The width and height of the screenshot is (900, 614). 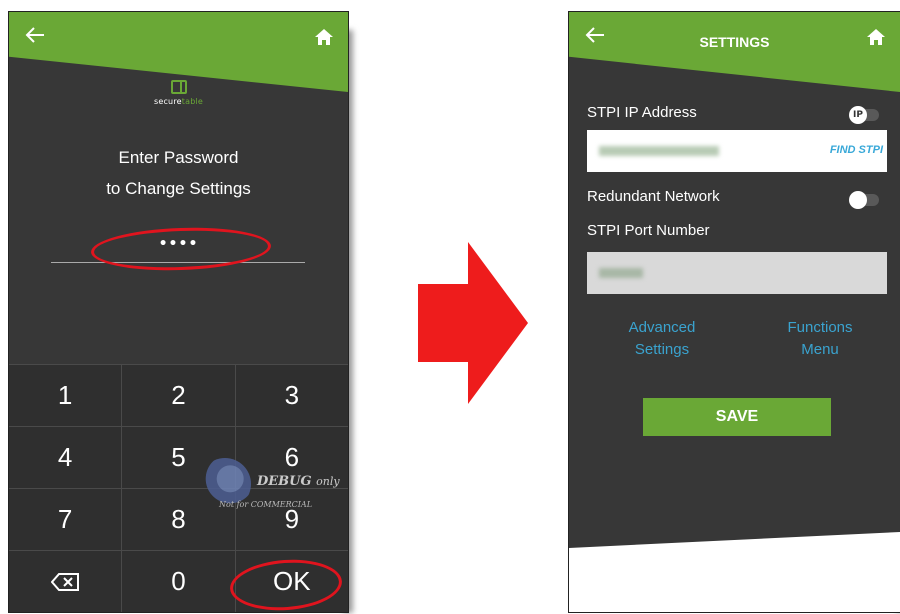 What do you see at coordinates (858, 200) in the screenshot?
I see `redundant-toggle-knob` at bounding box center [858, 200].